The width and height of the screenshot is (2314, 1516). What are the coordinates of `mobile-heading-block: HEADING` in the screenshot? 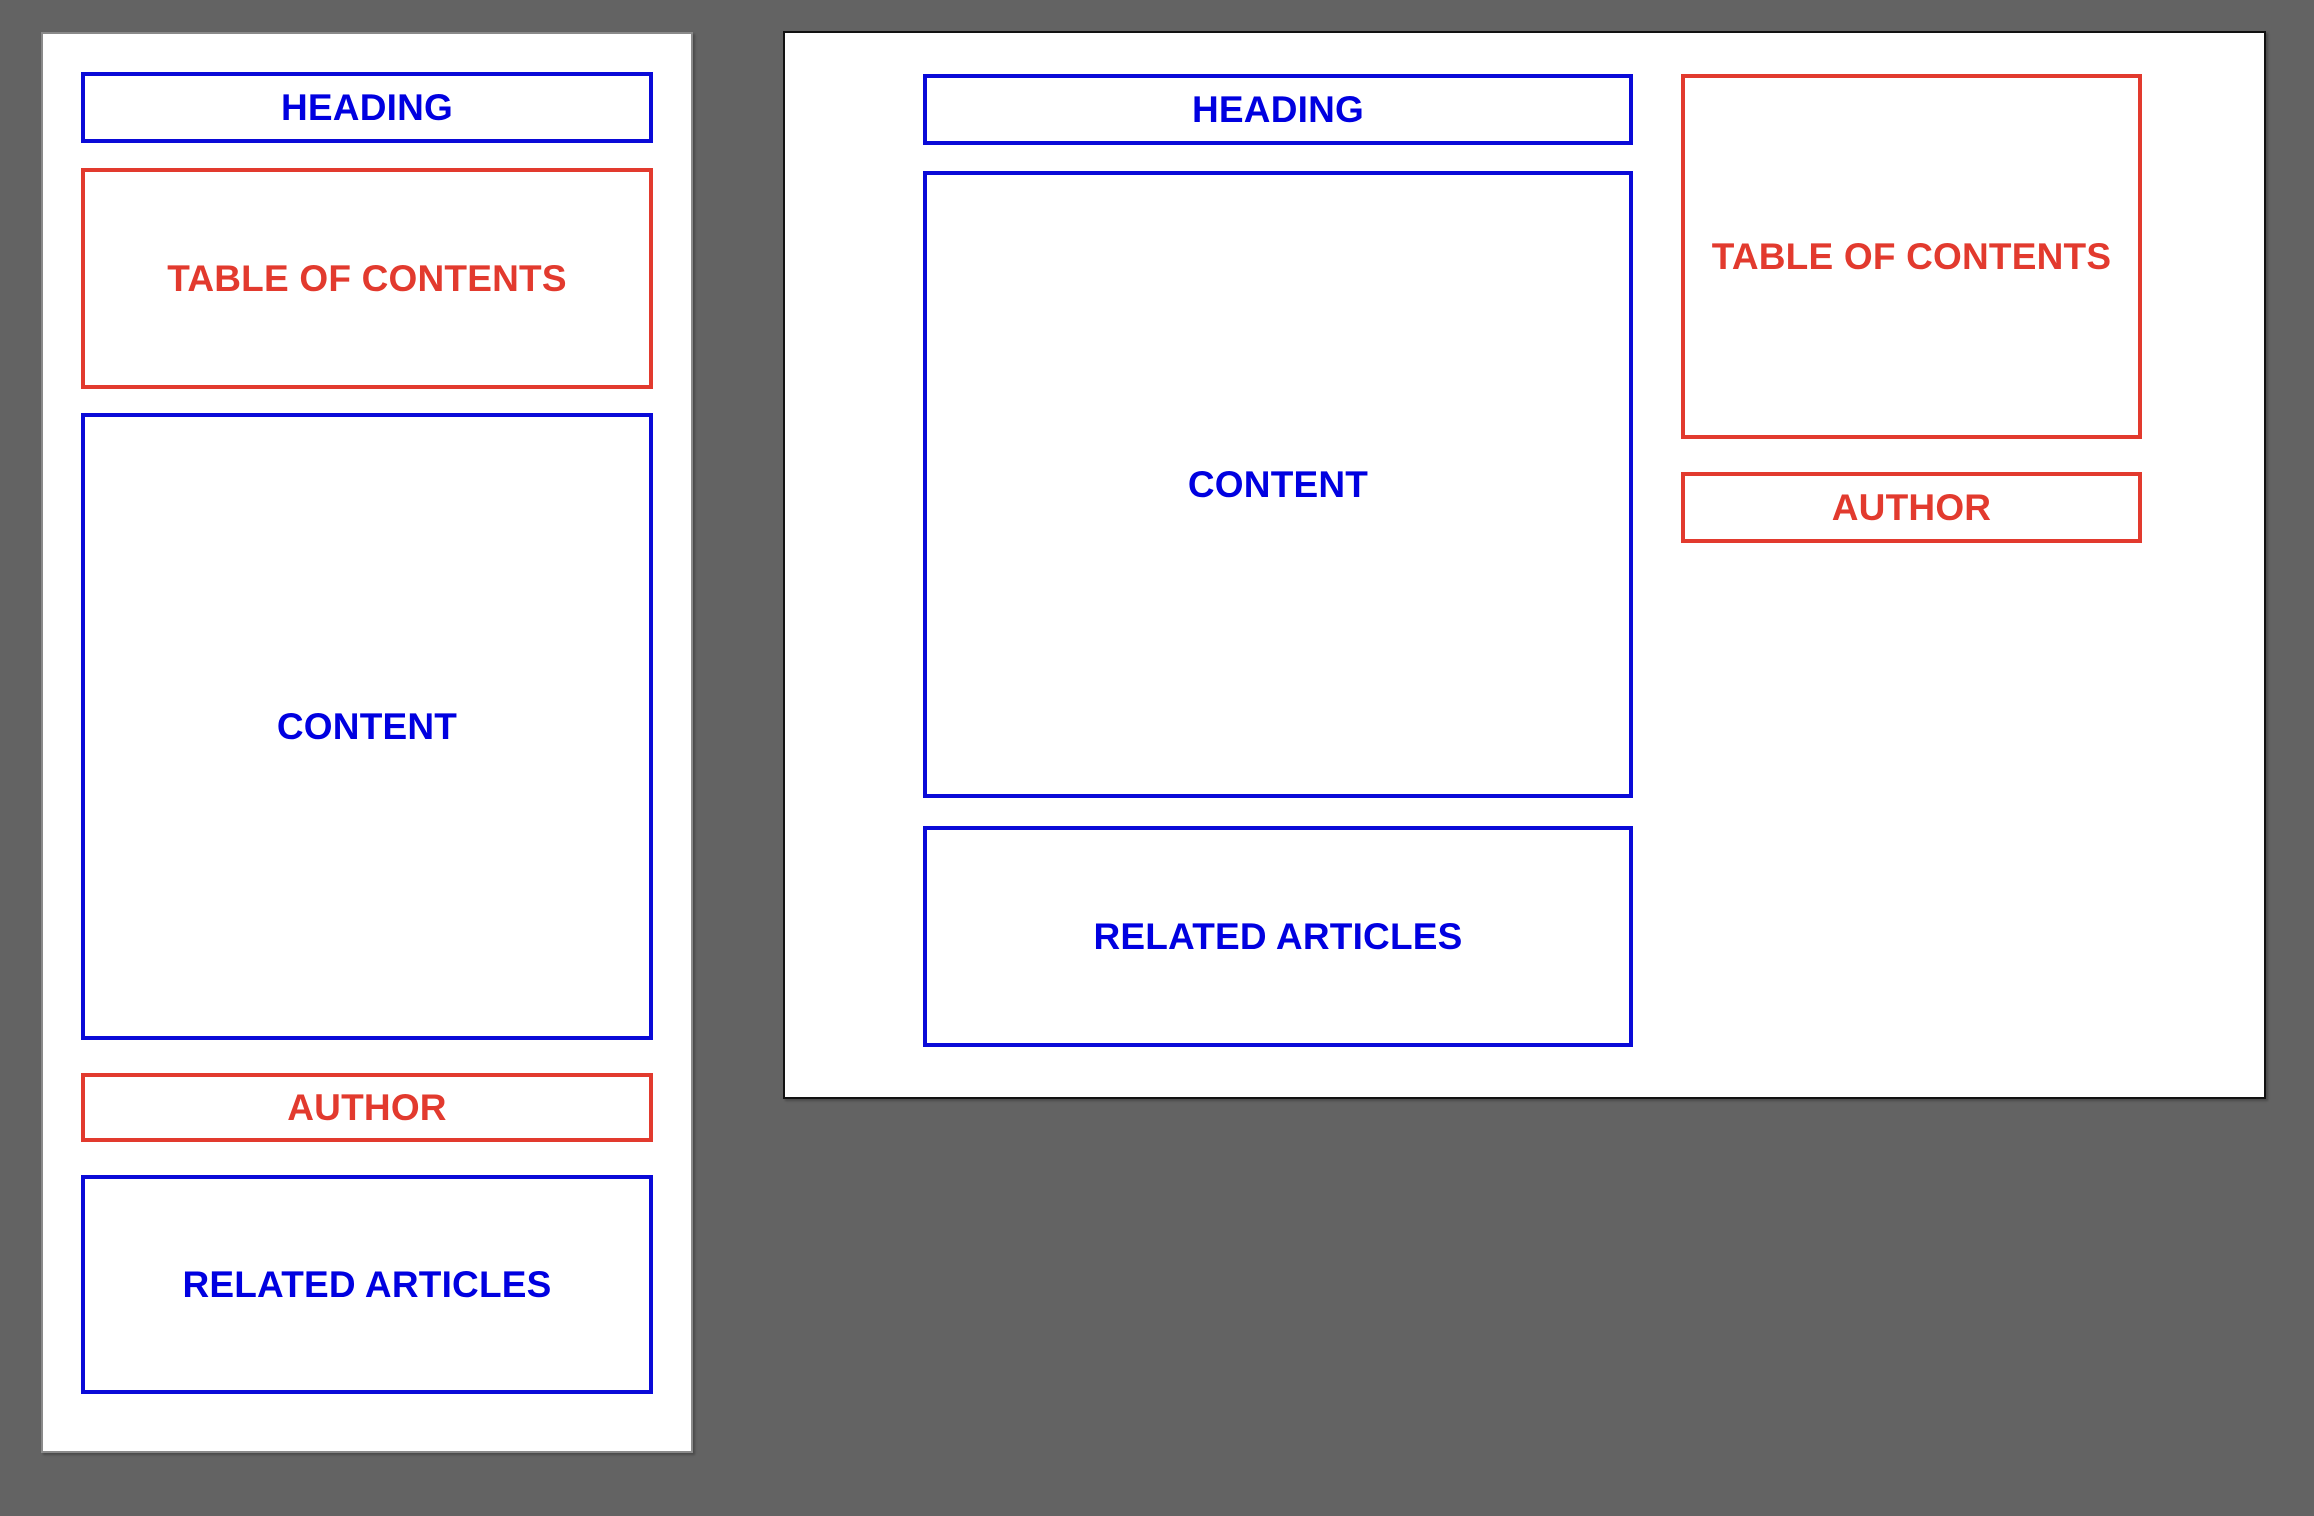 It's located at (367, 107).